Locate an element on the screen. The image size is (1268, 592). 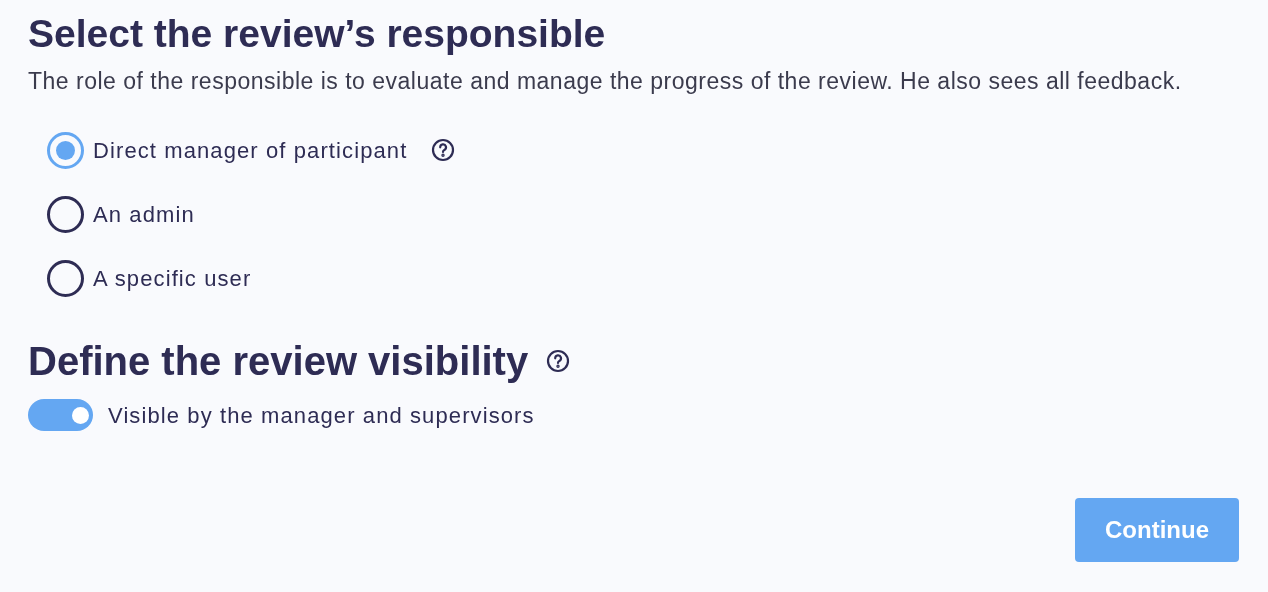
option-label: Direct manager of participant is located at coordinates (250, 150).